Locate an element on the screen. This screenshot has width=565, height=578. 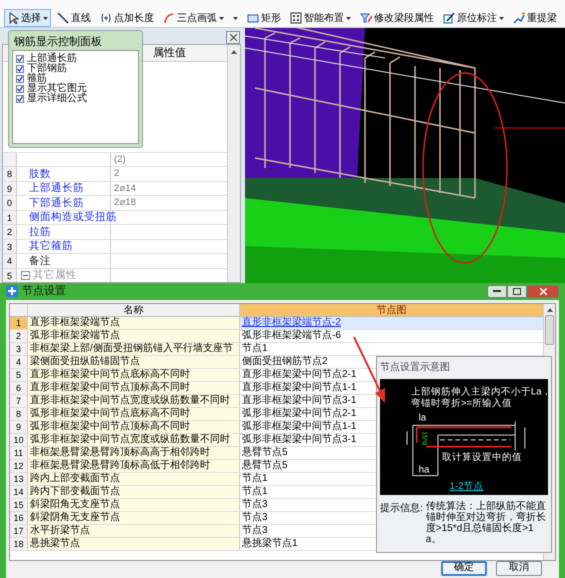
table-cell: 弧形非框架梁端节点-6 is located at coordinates (391, 336).